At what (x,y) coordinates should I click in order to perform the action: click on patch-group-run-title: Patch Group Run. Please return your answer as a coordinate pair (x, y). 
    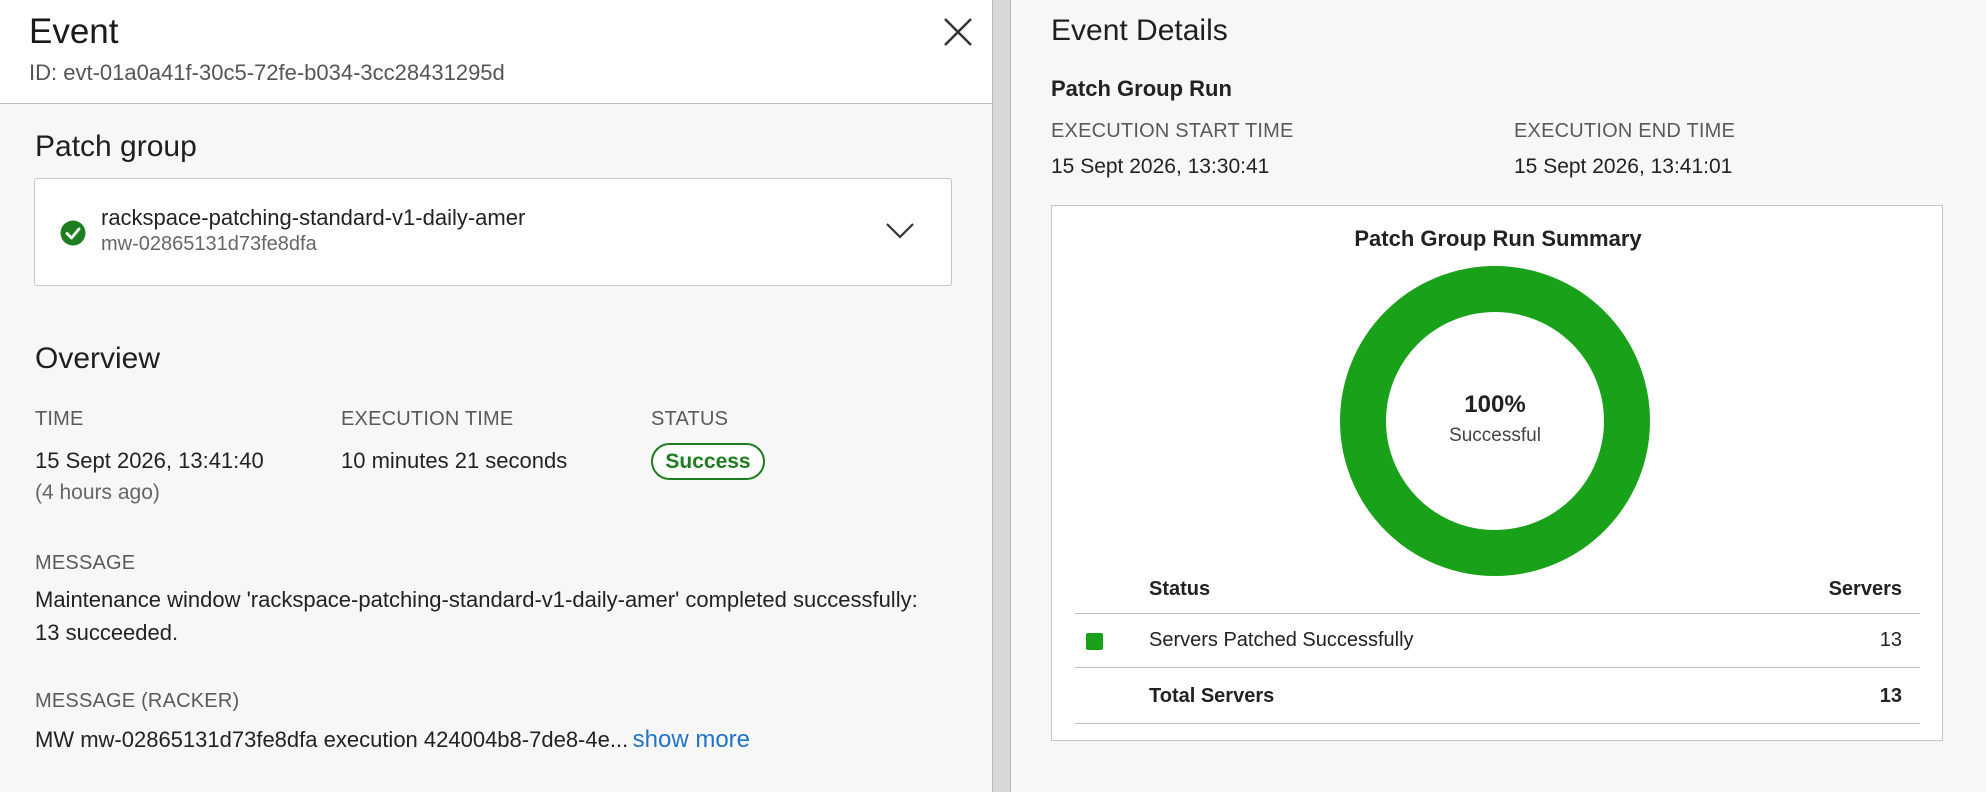
    Looking at the image, I should click on (1141, 88).